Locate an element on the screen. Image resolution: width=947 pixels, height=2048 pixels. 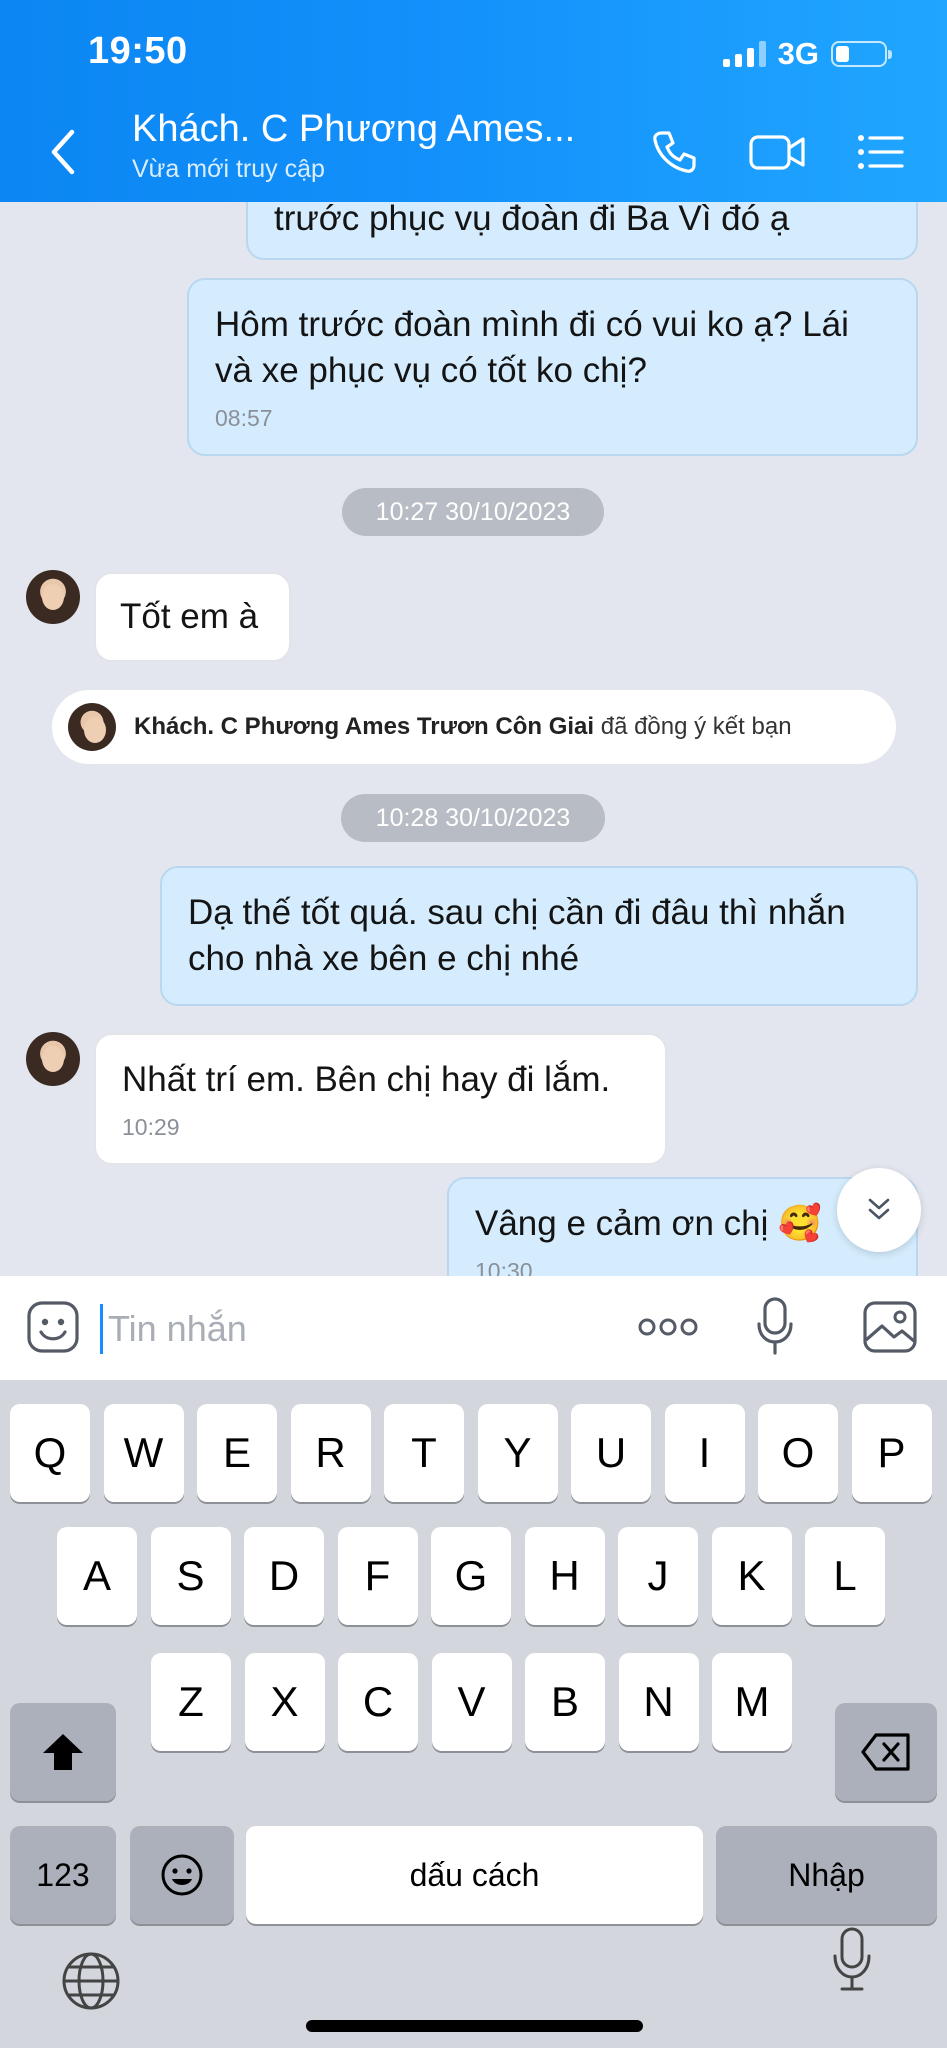
message-time: 10:29 is located at coordinates (151, 1127).